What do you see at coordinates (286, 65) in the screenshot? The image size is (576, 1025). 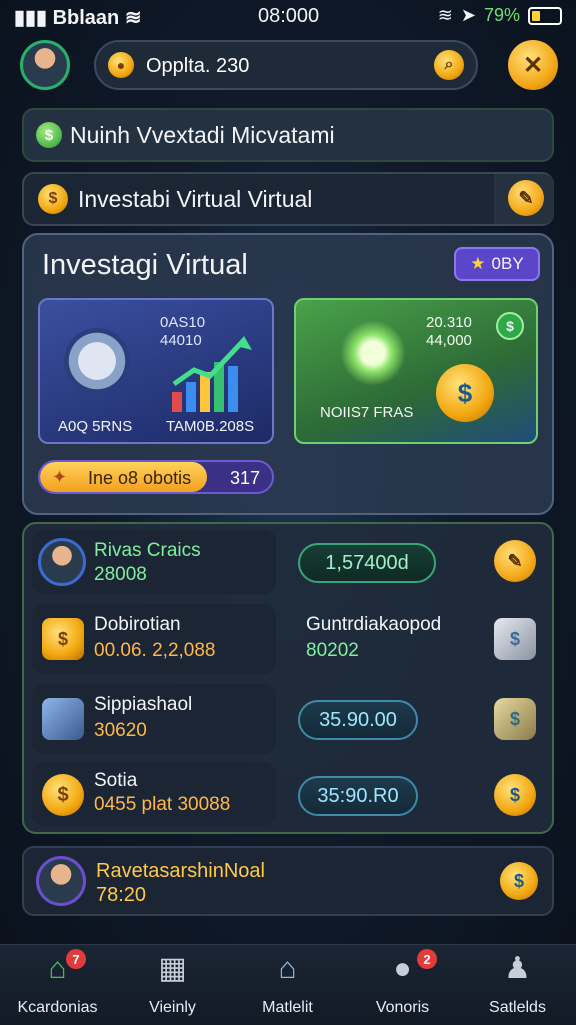 I see `search-bar: ● Opplta. 230 ⌕` at bounding box center [286, 65].